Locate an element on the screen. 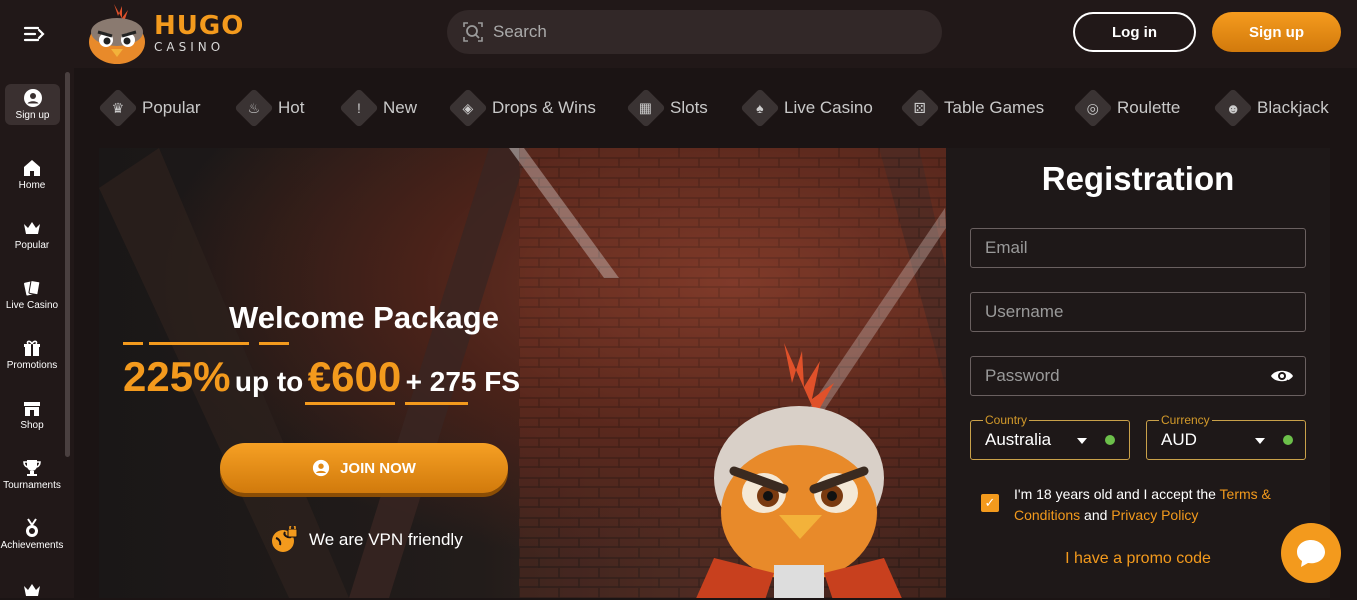 The height and width of the screenshot is (600, 1357). top-bar: HUGO CASINO Log in Sign up is located at coordinates (678, 34).